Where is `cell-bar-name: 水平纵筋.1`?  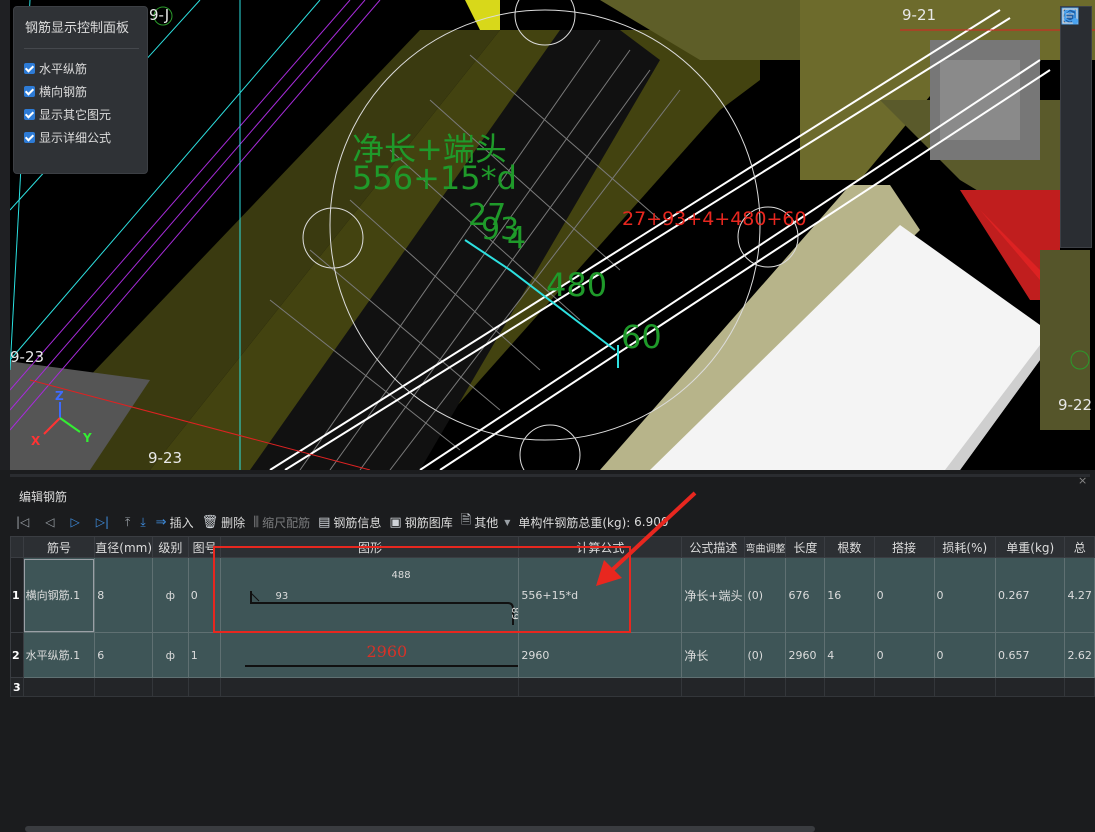
cell-bar-name: 水平纵筋.1 is located at coordinates (59, 655).